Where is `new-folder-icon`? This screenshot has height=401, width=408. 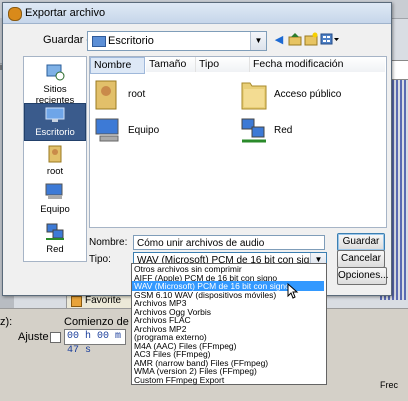 new-folder-icon is located at coordinates (311, 40).